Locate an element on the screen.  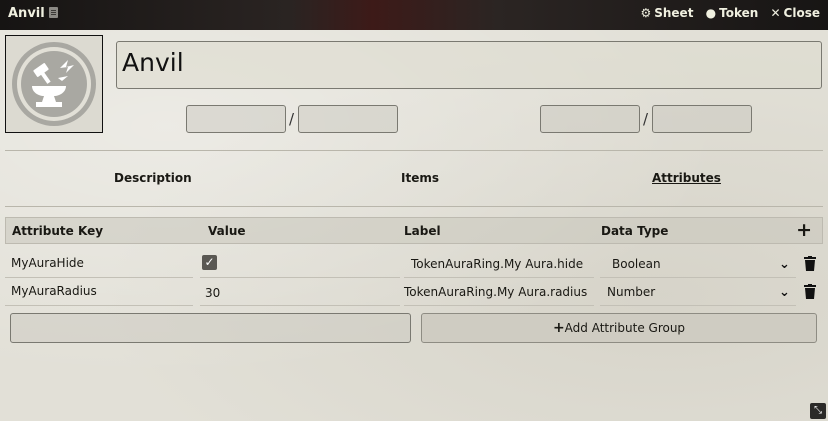
window-title: Anvil is located at coordinates (33, 13).